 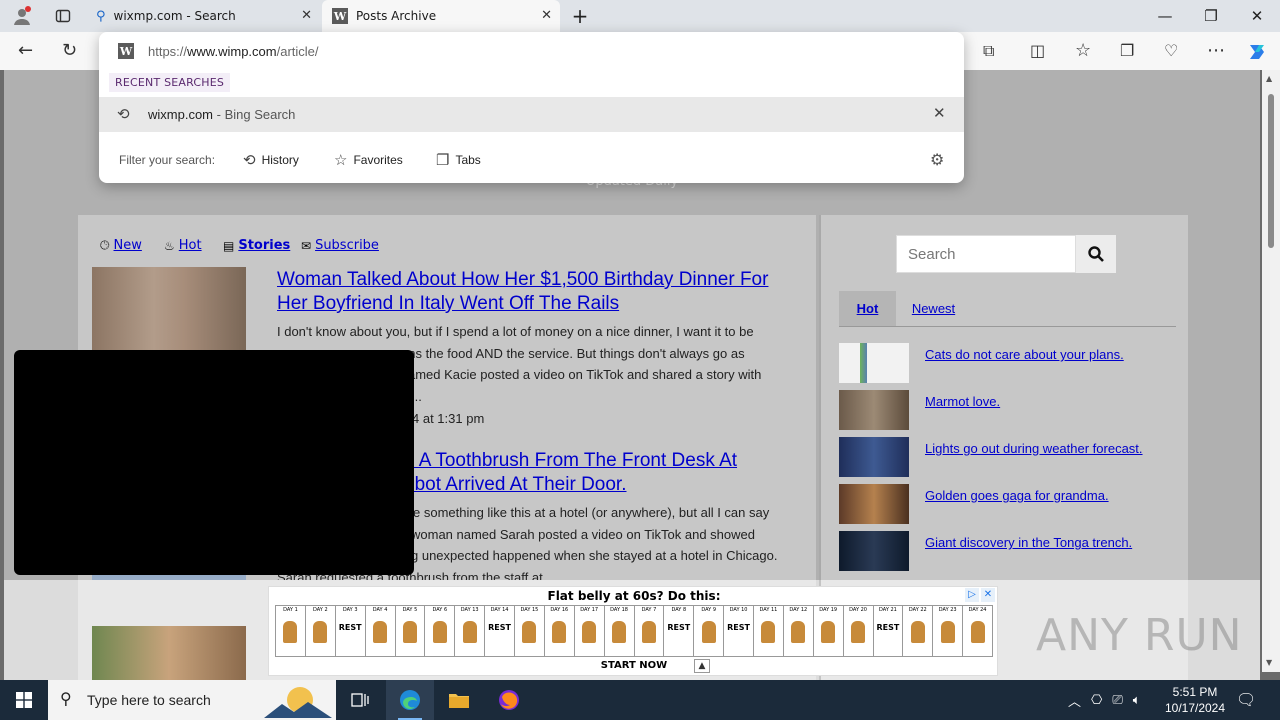 I want to click on sidebar-item: Lights go out during weather forecast., so click(x=1009, y=457).